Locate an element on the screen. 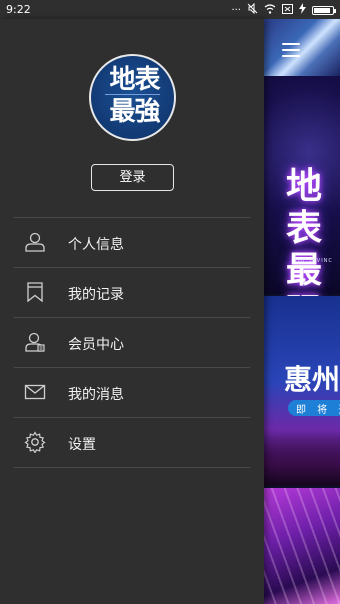 The width and height of the screenshot is (340, 604). avatar-divider is located at coordinates (132, 94).